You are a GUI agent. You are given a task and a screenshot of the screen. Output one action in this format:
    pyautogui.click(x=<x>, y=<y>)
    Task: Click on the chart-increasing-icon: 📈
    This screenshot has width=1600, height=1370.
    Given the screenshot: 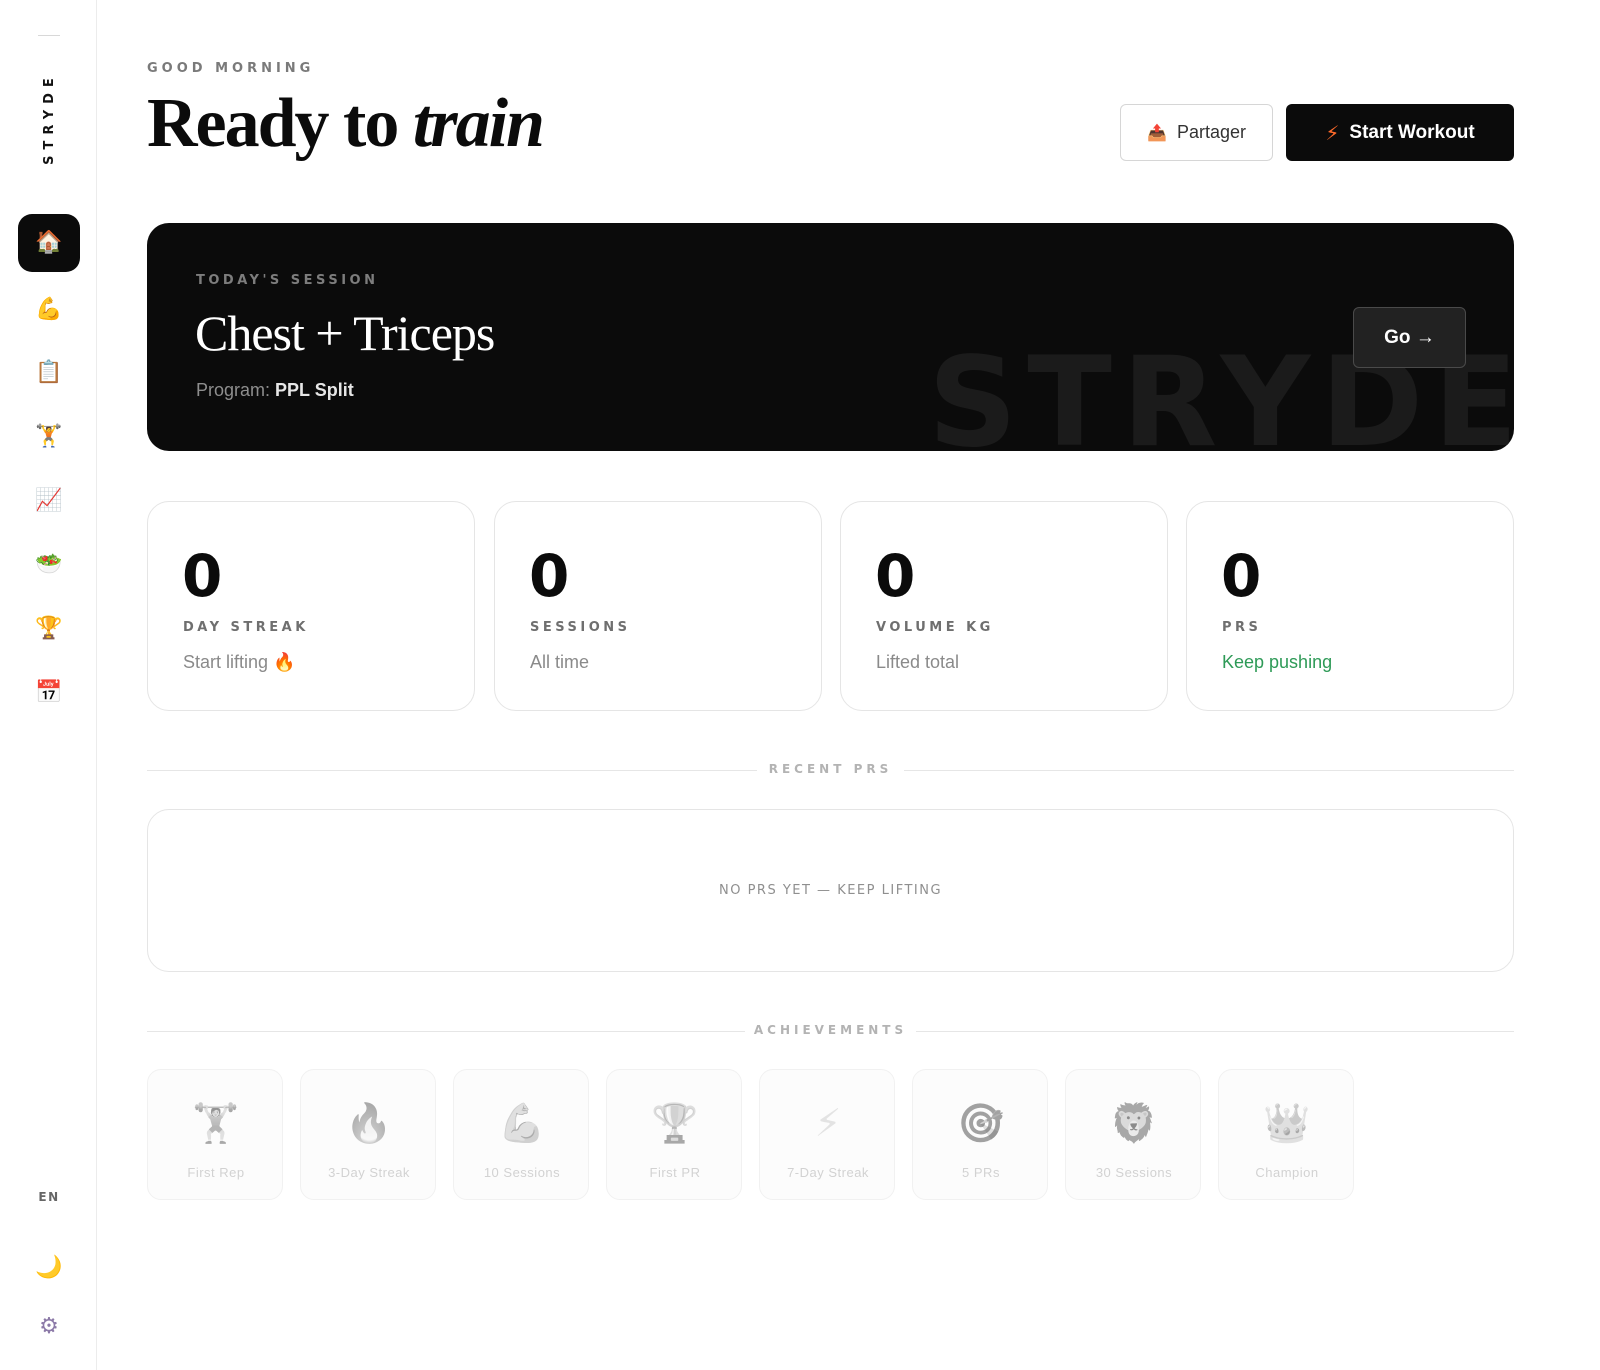 What is the action you would take?
    pyautogui.click(x=49, y=500)
    